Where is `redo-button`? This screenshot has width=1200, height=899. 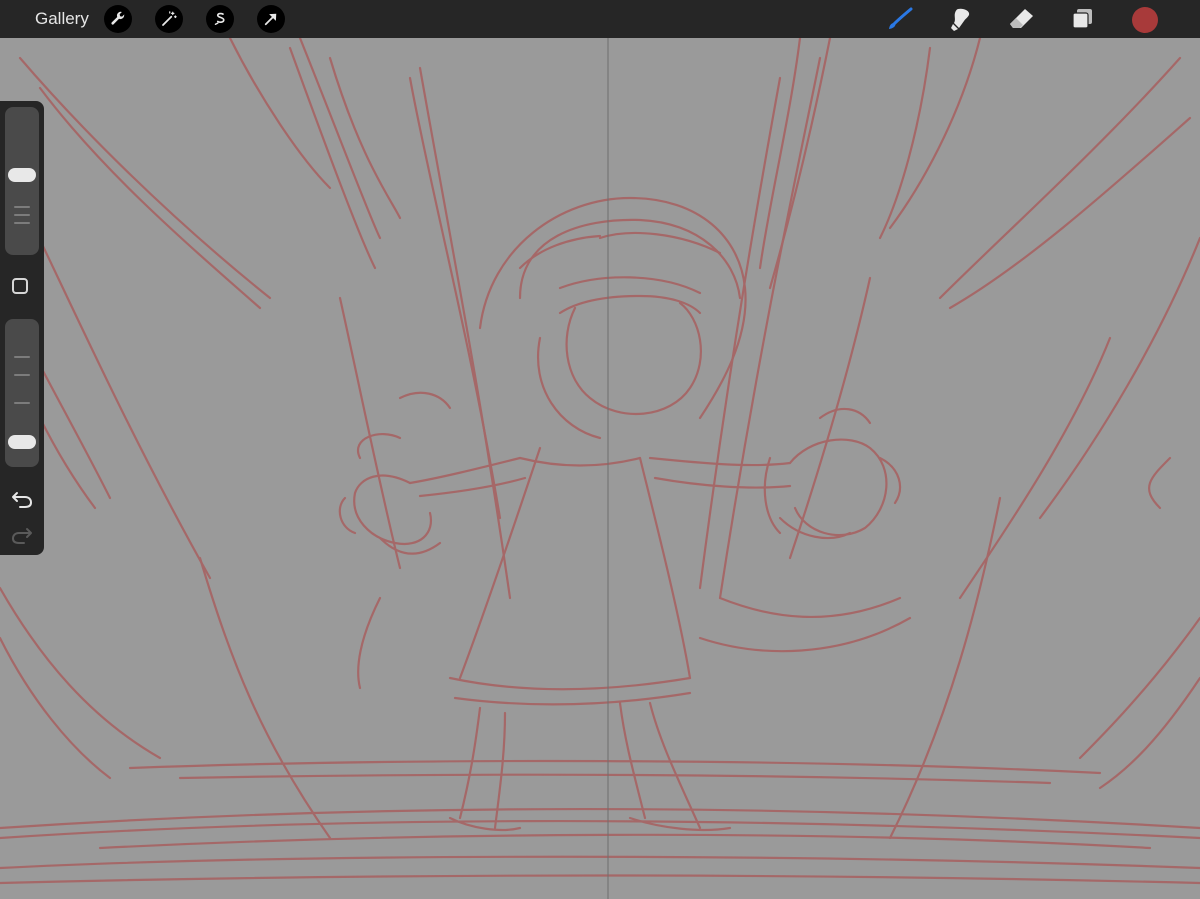 redo-button is located at coordinates (22, 534).